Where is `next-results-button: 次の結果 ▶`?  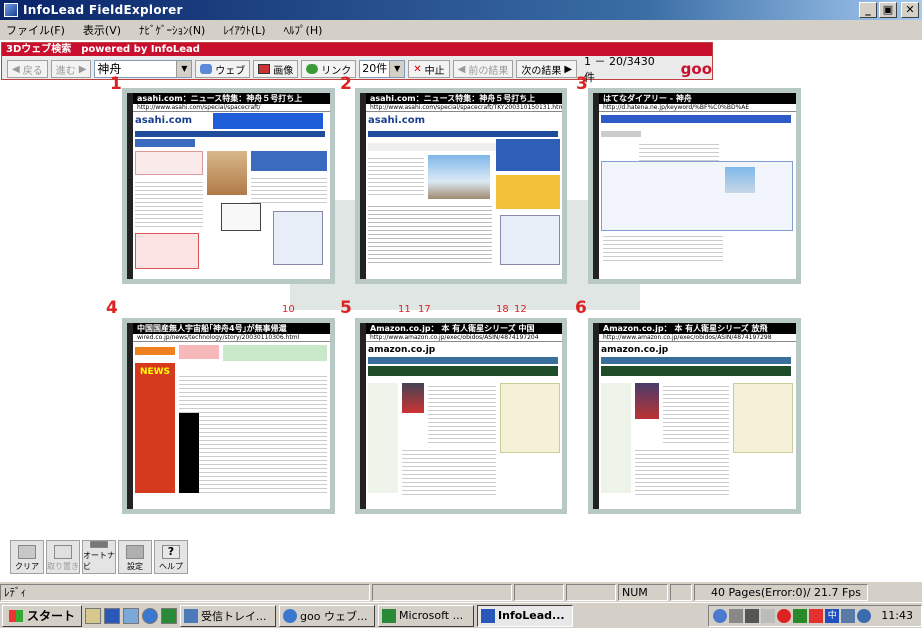 next-results-button: 次の結果 ▶ is located at coordinates (547, 69).